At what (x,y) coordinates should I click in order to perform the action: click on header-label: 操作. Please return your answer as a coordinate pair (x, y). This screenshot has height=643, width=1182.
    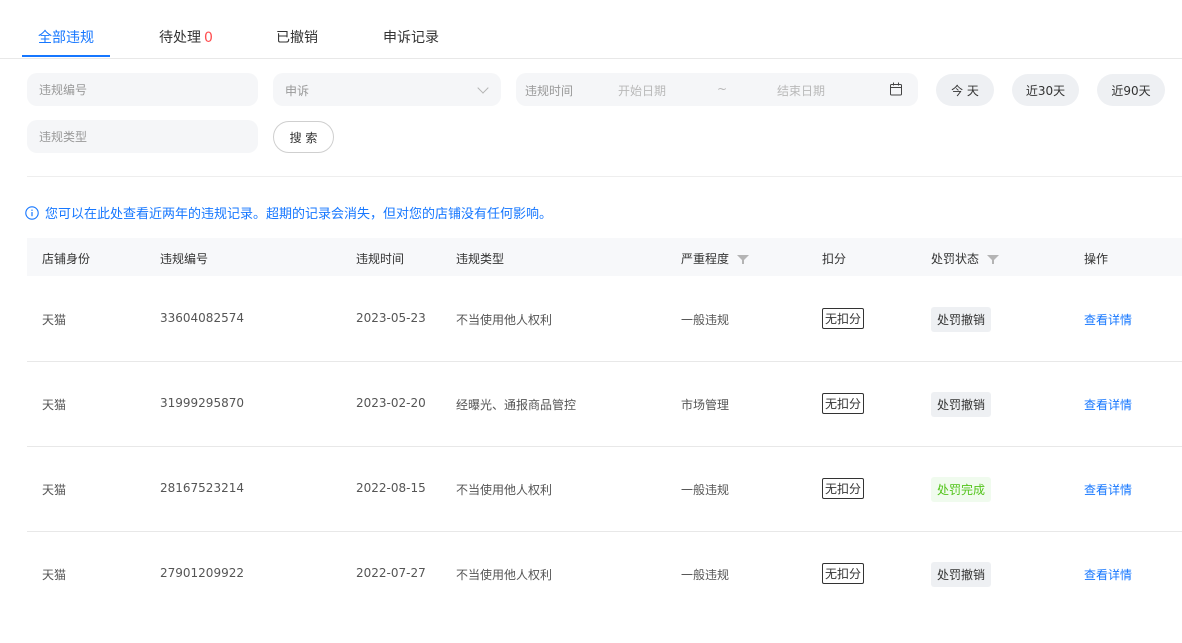
    Looking at the image, I should click on (1096, 259).